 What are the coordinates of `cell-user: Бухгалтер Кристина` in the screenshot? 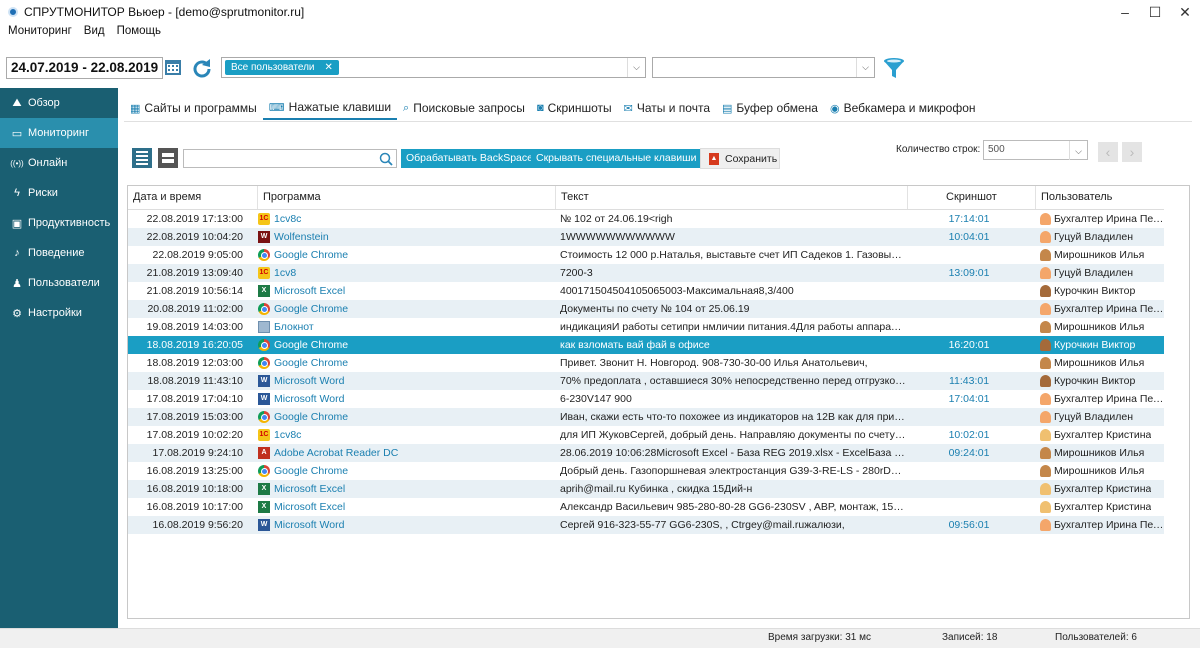 It's located at (1101, 435).